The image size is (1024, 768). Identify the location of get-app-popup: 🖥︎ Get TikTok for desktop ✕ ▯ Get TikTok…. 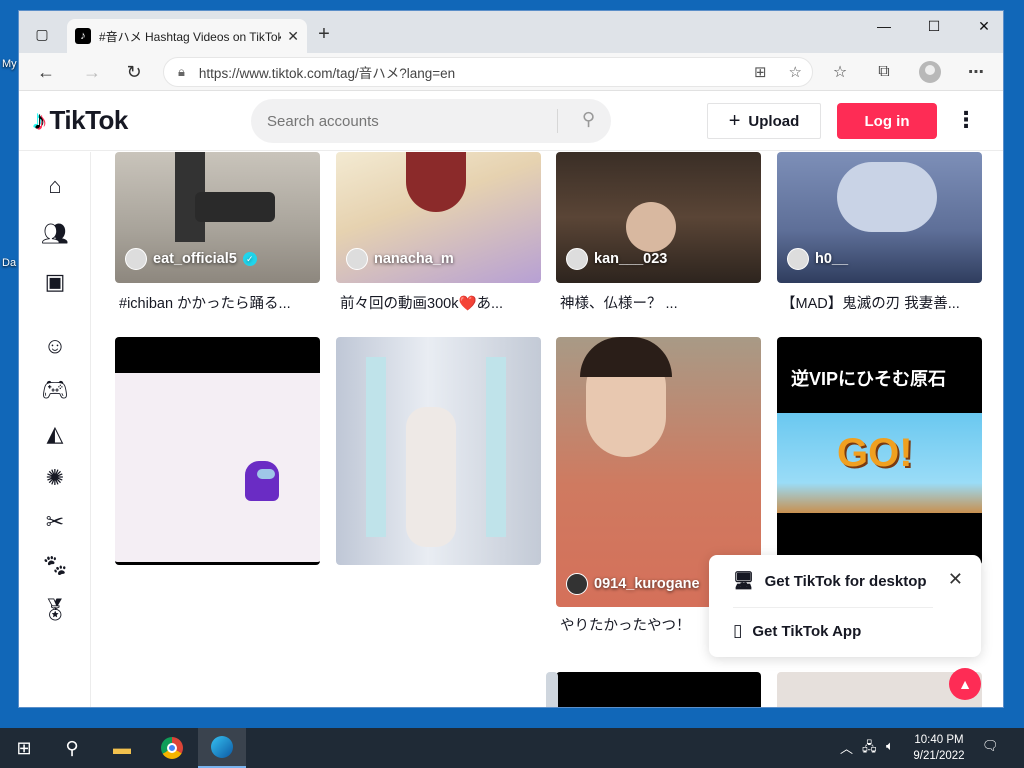
(845, 606).